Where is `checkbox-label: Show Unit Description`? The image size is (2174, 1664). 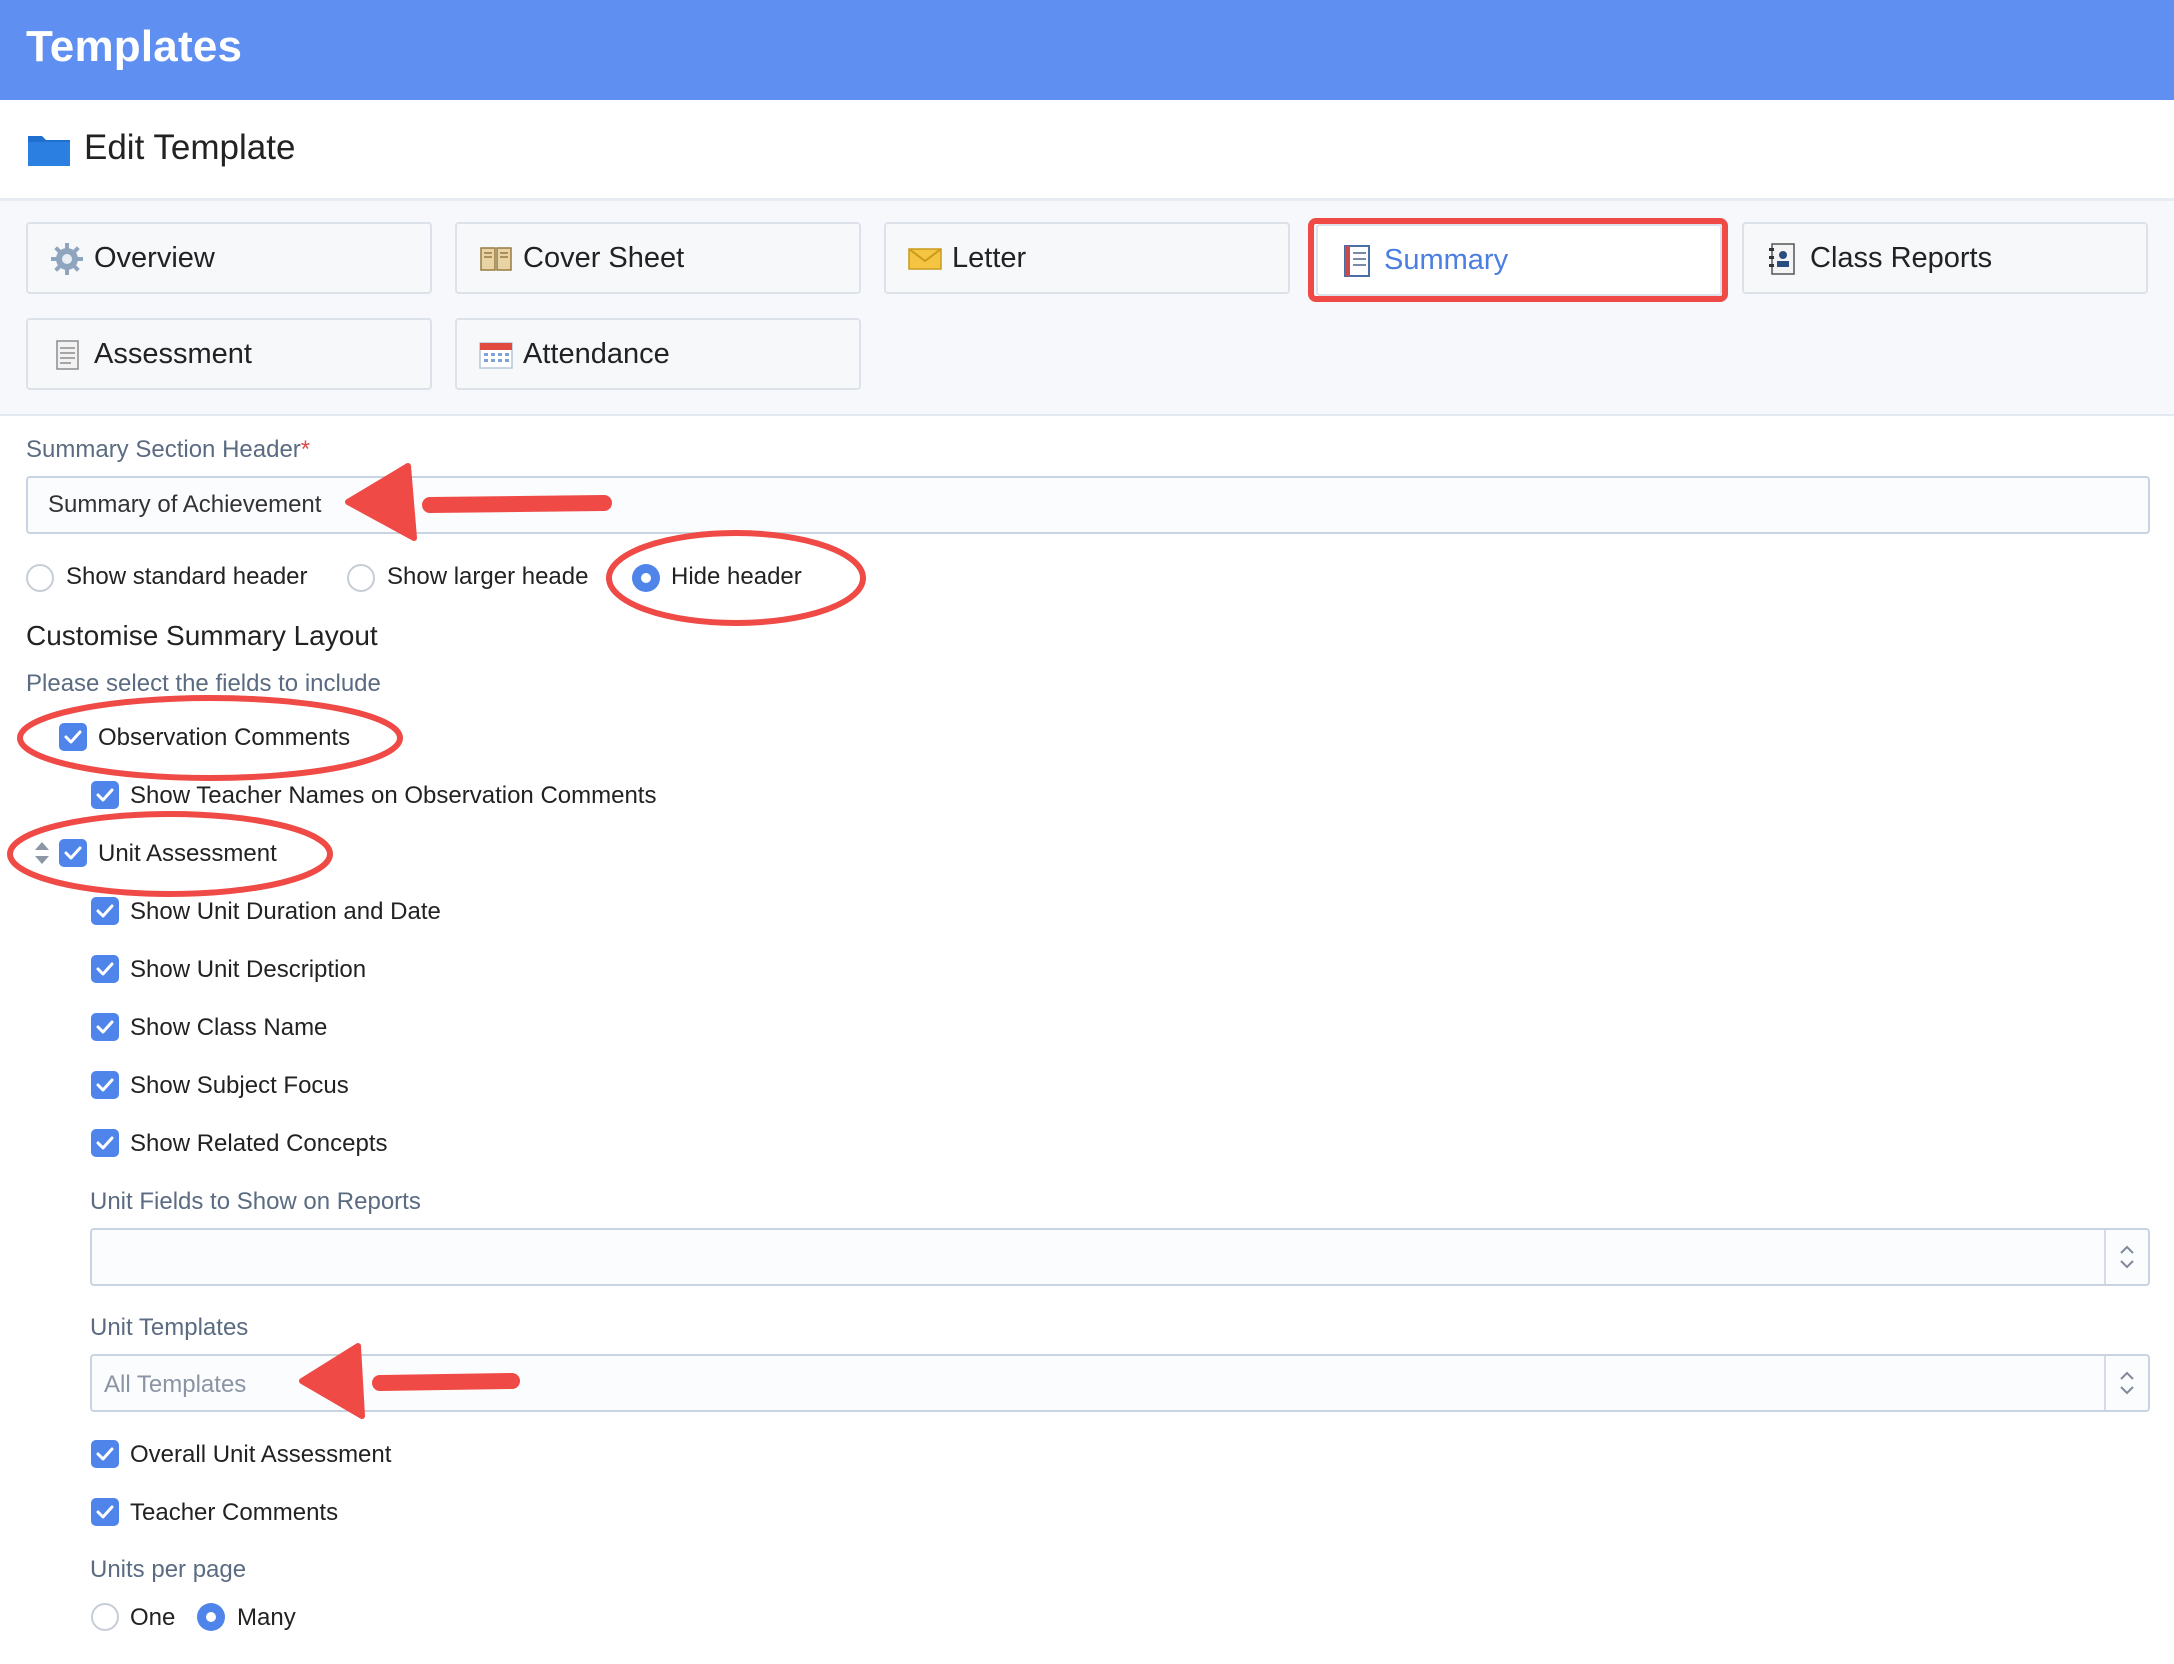 checkbox-label: Show Unit Description is located at coordinates (248, 969).